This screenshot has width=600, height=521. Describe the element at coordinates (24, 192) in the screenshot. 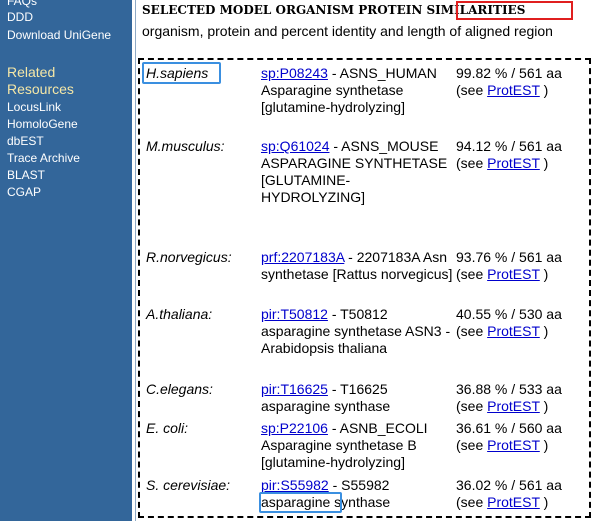

I see `sidebar-link-cgap: CGAP` at that location.